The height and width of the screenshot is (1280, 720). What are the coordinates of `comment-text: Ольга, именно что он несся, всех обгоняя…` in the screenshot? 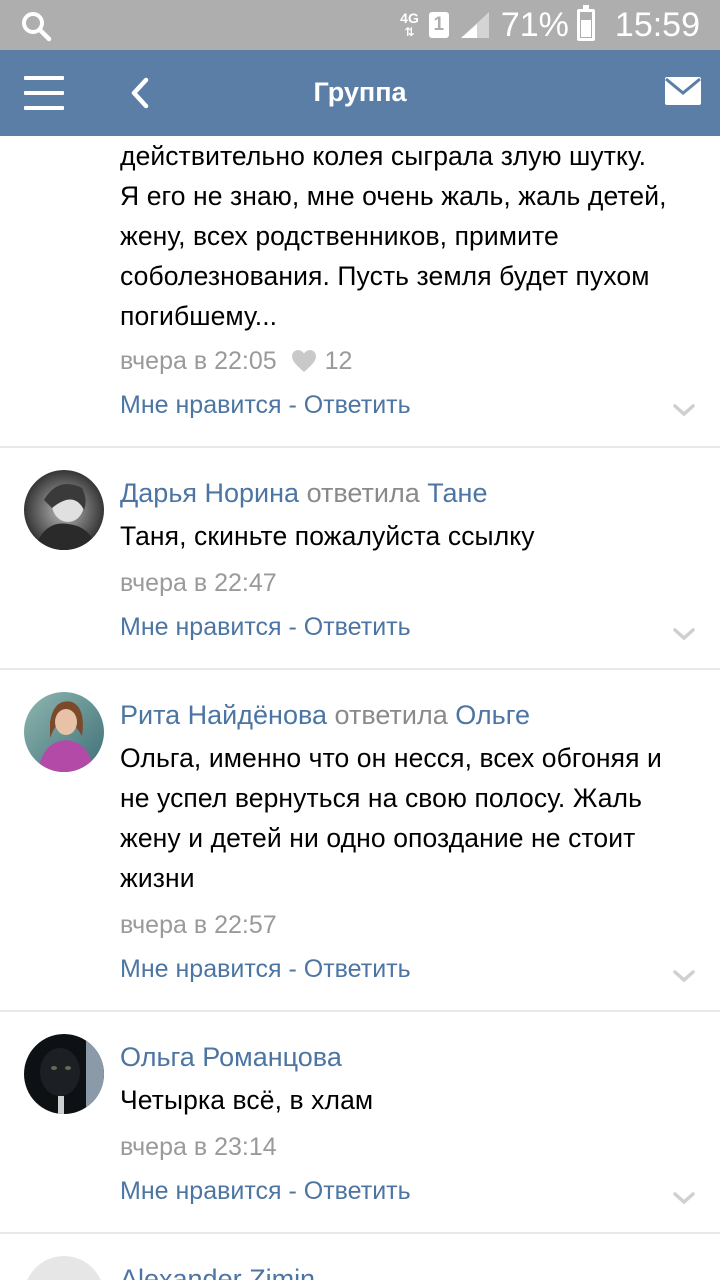 It's located at (391, 818).